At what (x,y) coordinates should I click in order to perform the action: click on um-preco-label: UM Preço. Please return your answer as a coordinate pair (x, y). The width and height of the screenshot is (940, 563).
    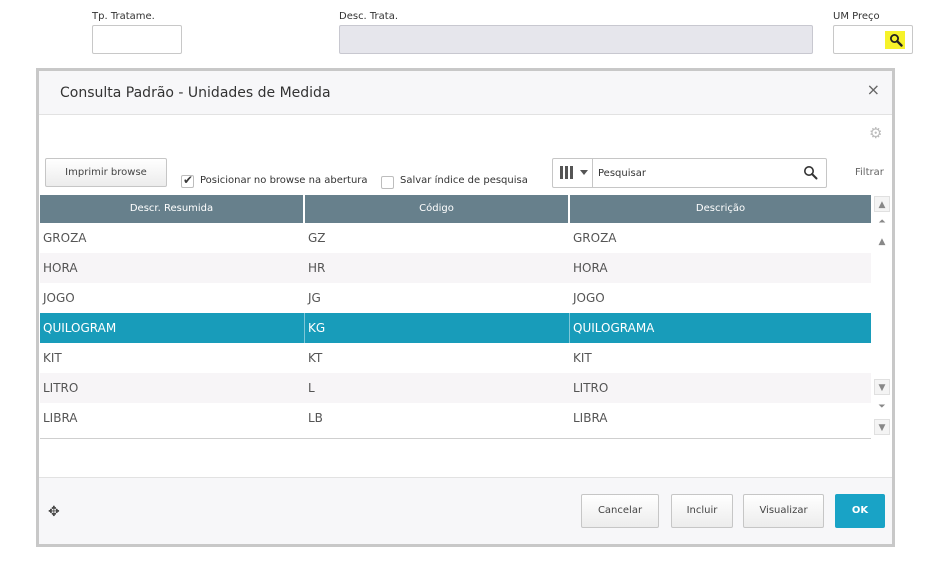
    Looking at the image, I should click on (856, 16).